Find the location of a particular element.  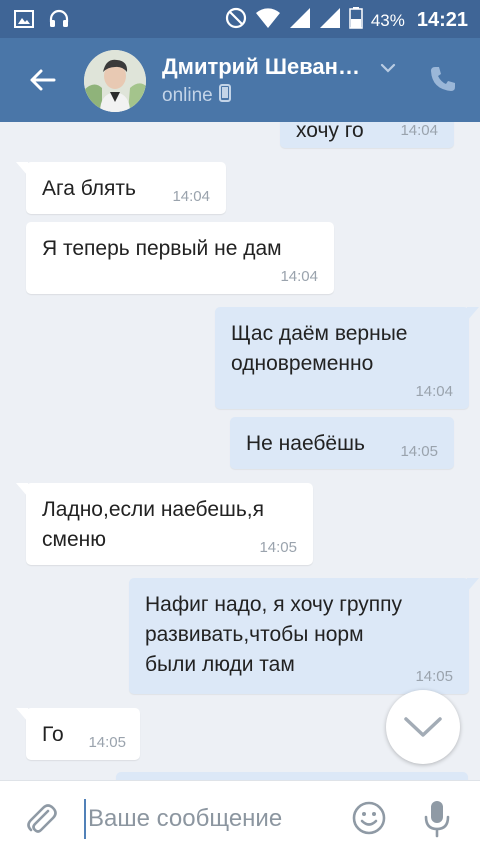

emoji-button is located at coordinates (369, 818).